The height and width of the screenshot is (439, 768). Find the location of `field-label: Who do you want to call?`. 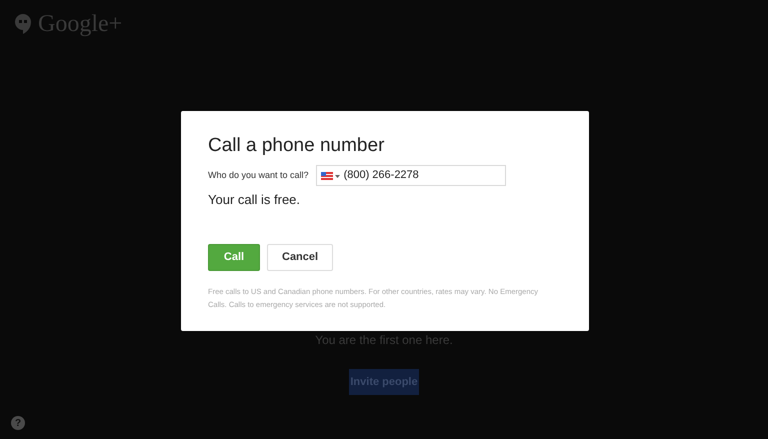

field-label: Who do you want to call? is located at coordinates (258, 175).